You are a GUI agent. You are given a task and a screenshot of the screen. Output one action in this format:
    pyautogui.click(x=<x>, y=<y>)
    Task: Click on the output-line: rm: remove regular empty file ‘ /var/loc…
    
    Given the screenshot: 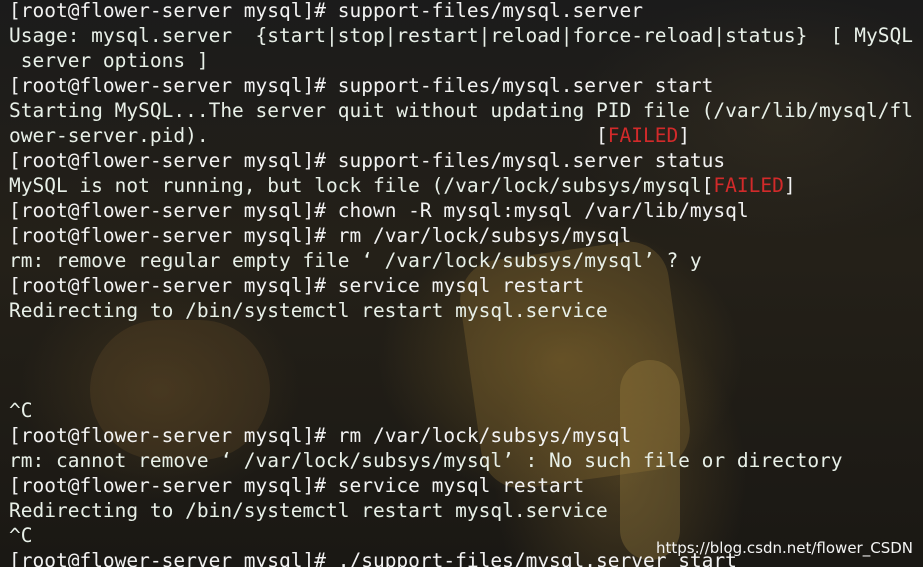 What is the action you would take?
    pyautogui.click(x=461, y=260)
    